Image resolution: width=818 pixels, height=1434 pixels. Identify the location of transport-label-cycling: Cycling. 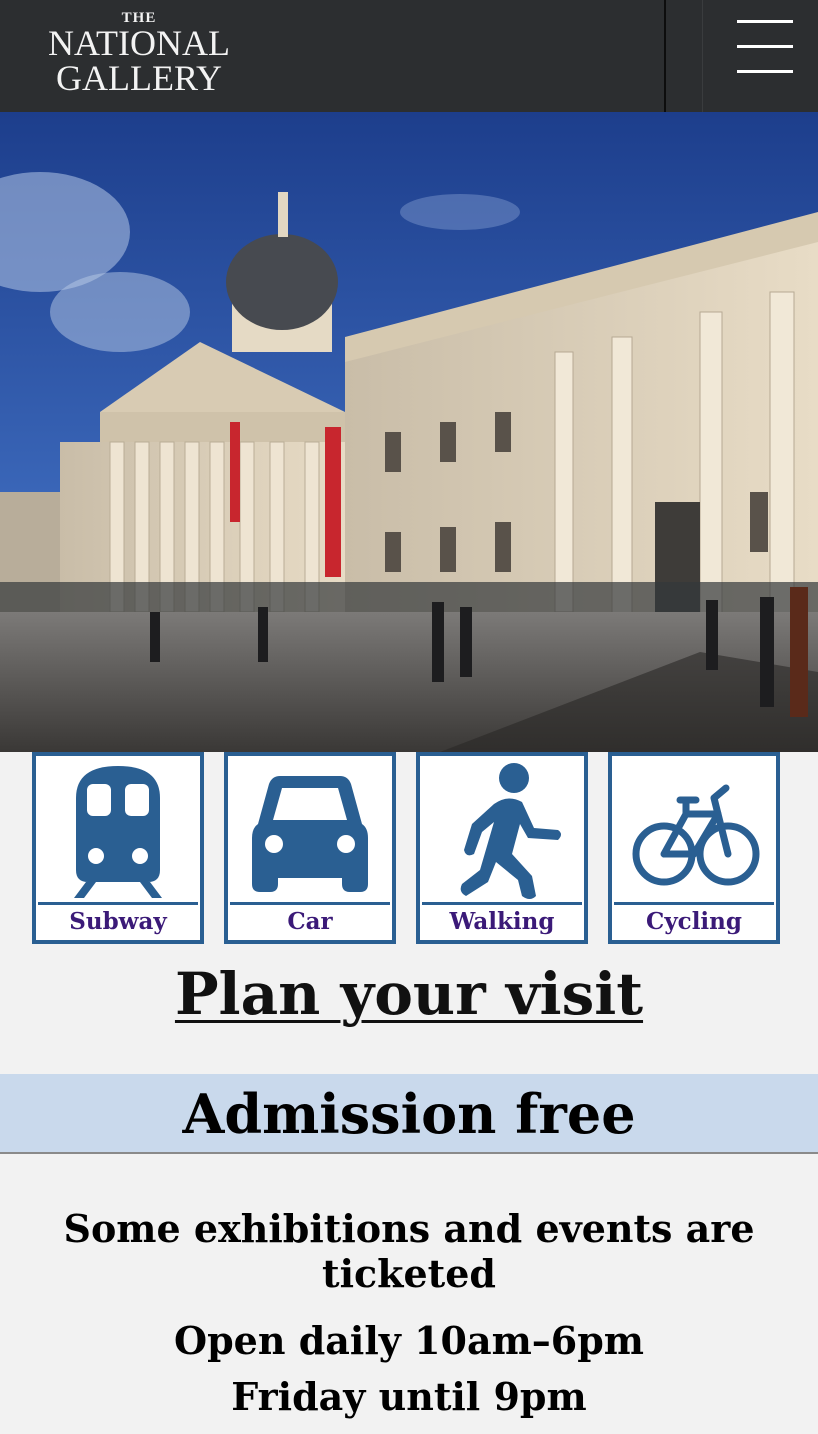
(694, 920).